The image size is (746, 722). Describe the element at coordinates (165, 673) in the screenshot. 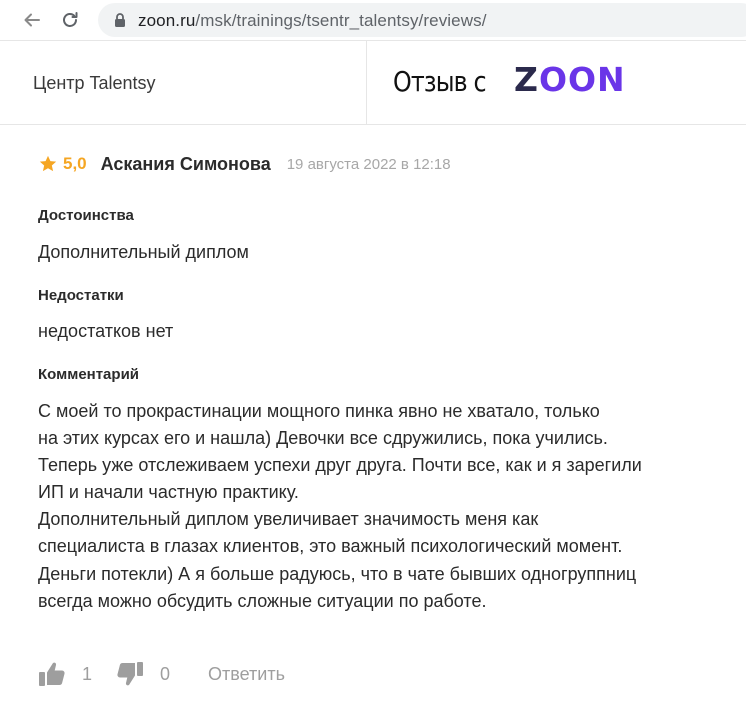

I see `dislikes-count: 0` at that location.